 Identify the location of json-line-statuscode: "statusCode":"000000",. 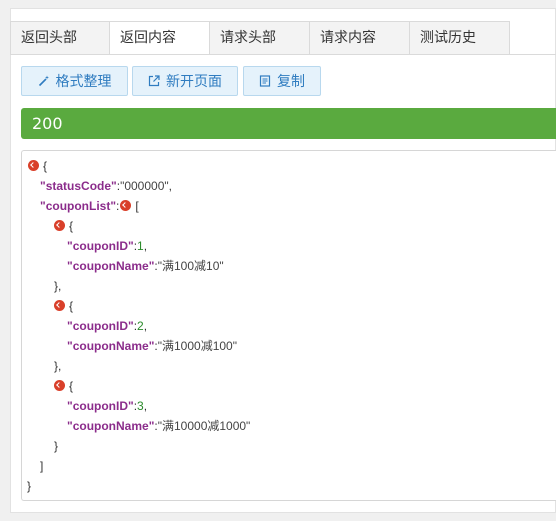
(106, 186).